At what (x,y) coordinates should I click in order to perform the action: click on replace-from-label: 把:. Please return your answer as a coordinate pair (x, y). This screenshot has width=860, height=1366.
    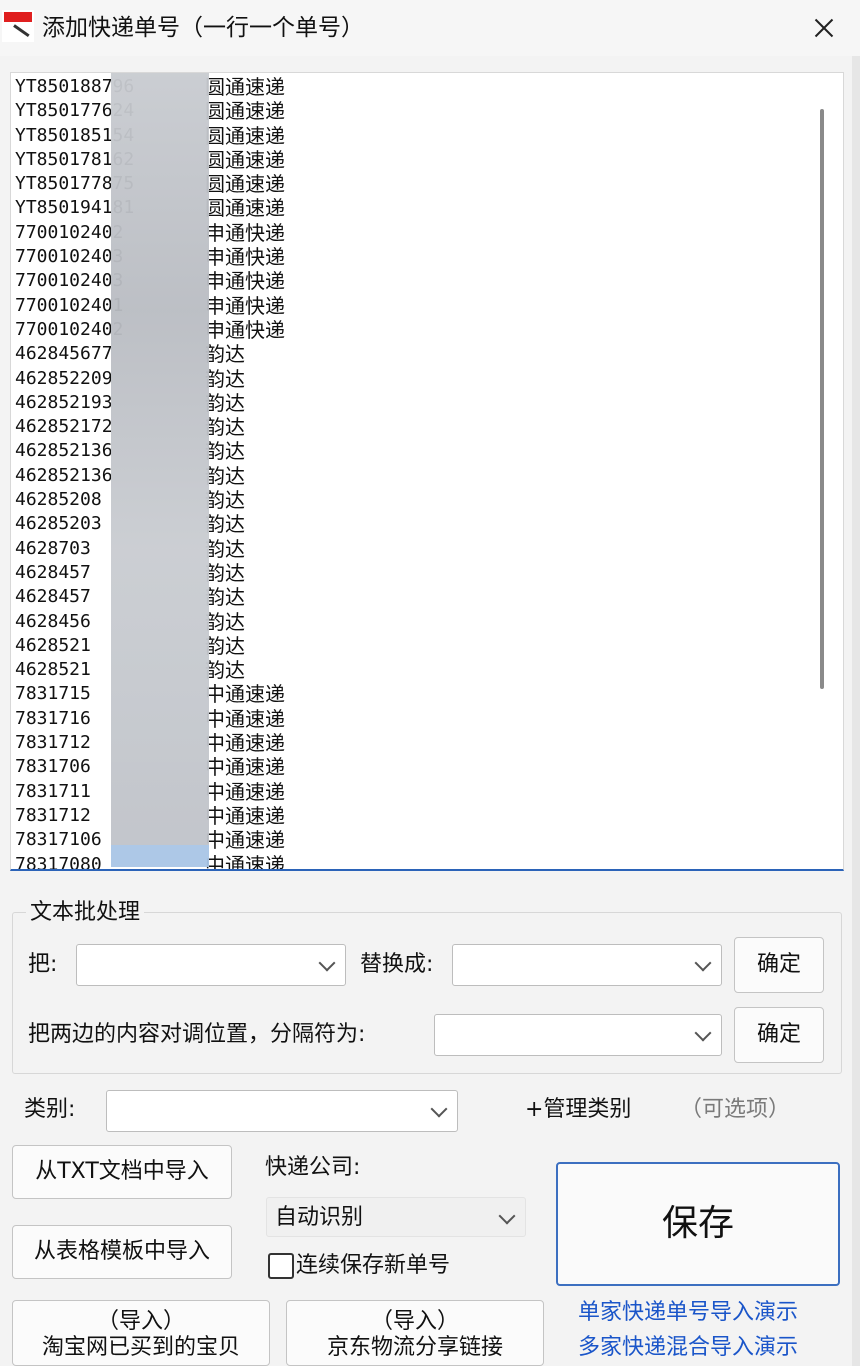
    Looking at the image, I should click on (43, 964).